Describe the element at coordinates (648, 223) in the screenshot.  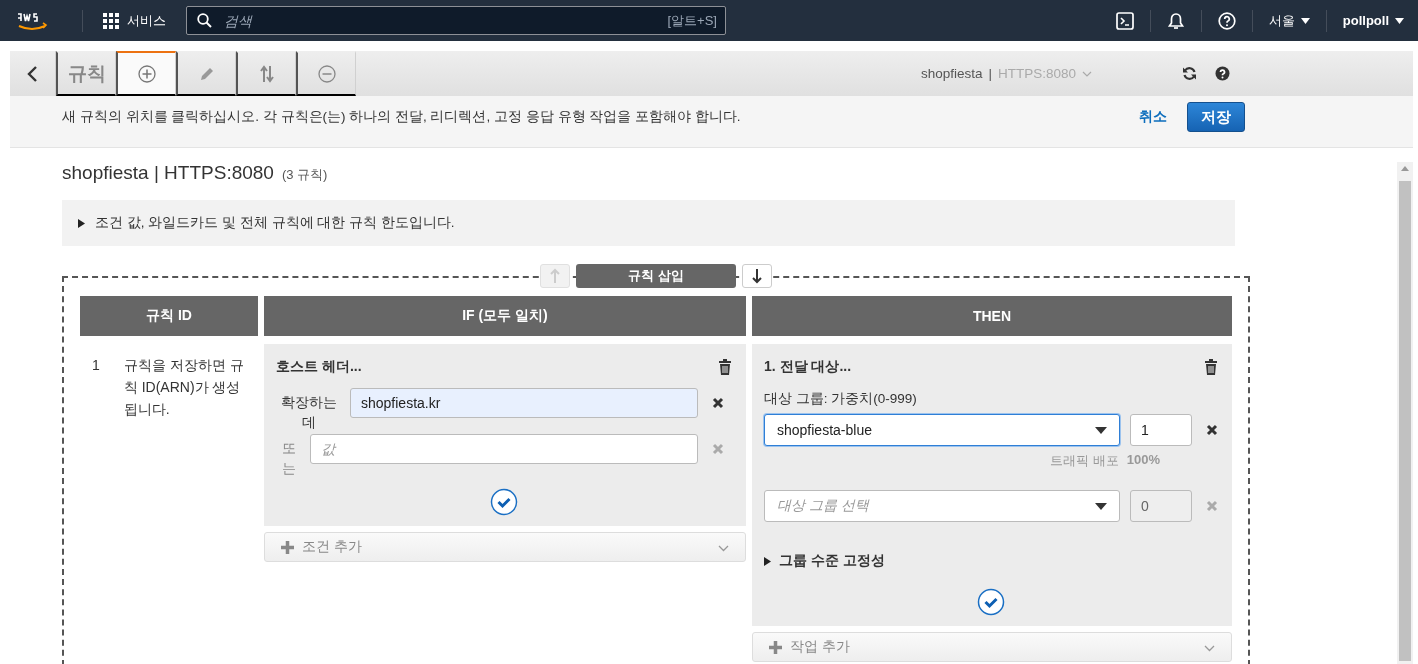
I see `limits-expander: 조건 값, 와일드카드 및 전체 규칙에 대한 규칙 한도입니다.` at that location.